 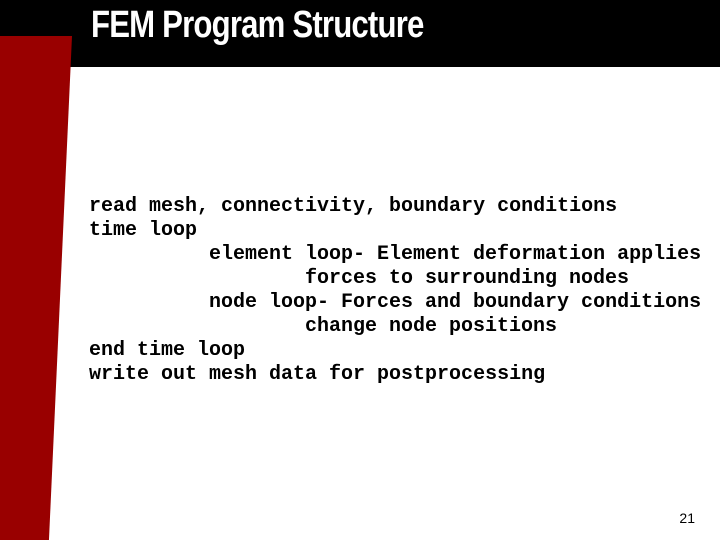 What do you see at coordinates (167, 350) in the screenshot?
I see `outline-line: end time loop` at bounding box center [167, 350].